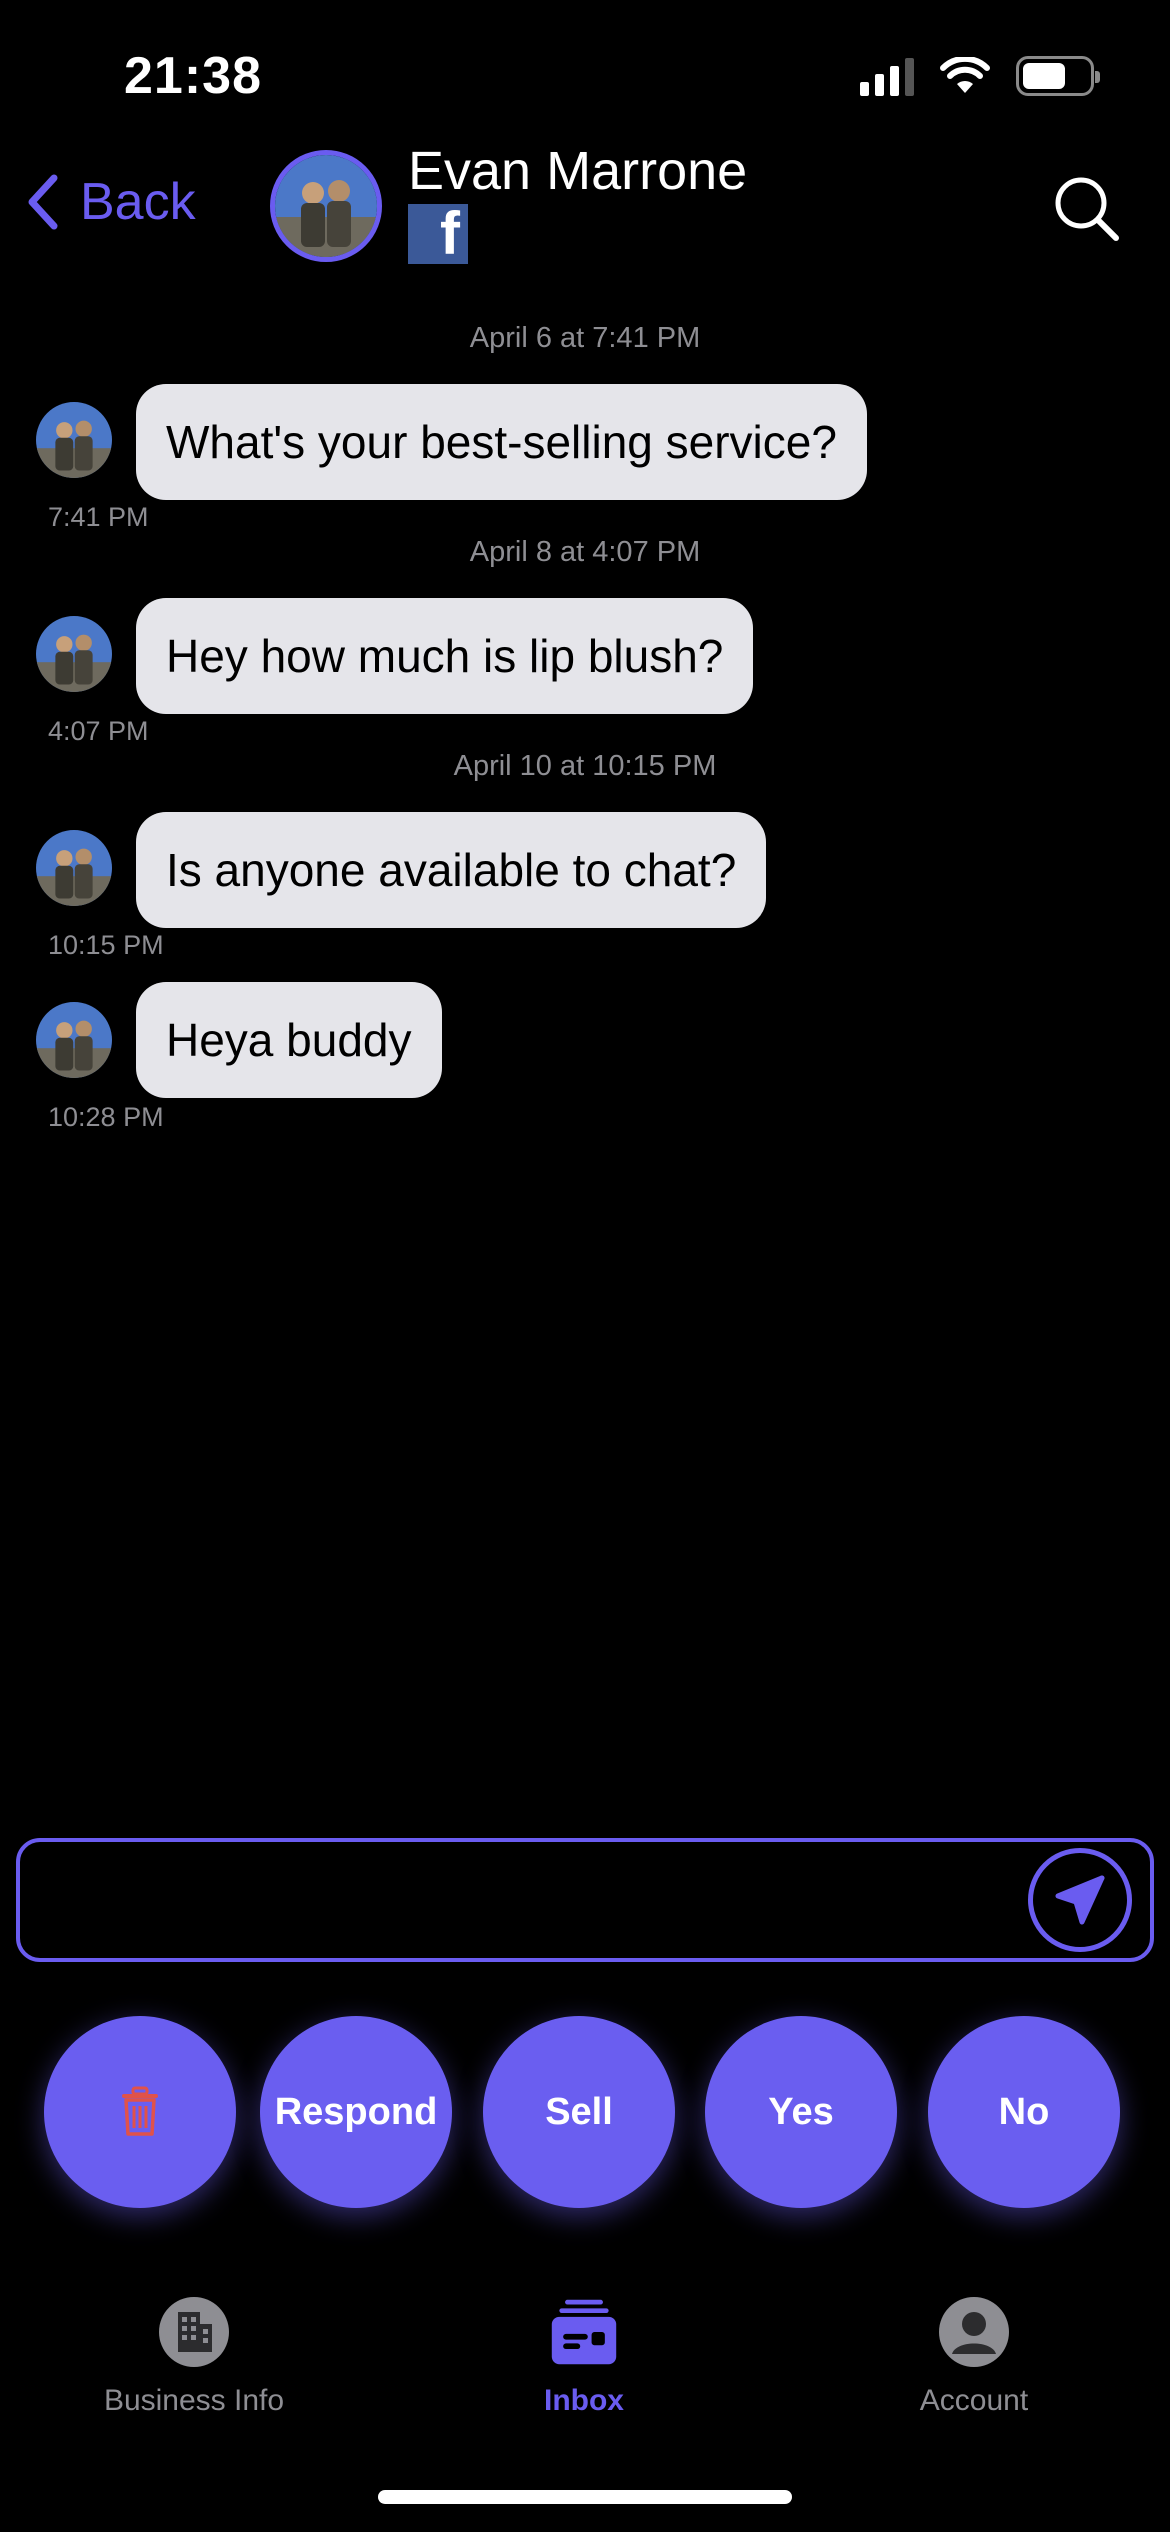 The image size is (1170, 2532). Describe the element at coordinates (451, 870) in the screenshot. I see `message-bubble: Is anyone available to chat?` at that location.